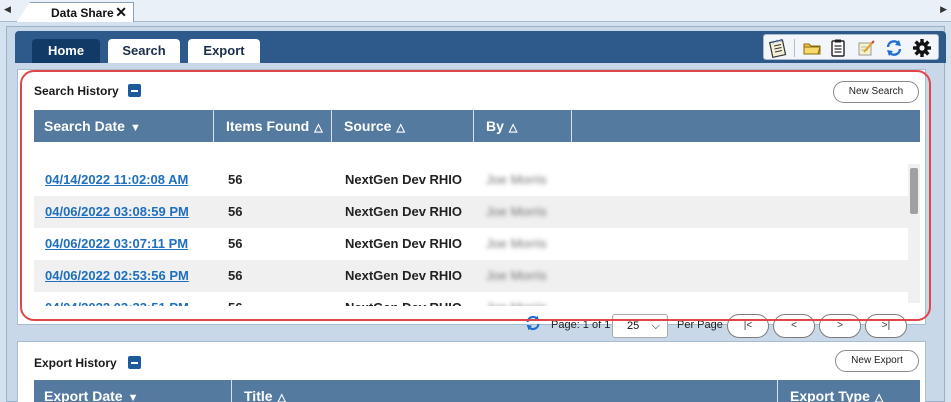 The image size is (951, 402). I want to click on tab-label: Data Share, so click(82, 13).